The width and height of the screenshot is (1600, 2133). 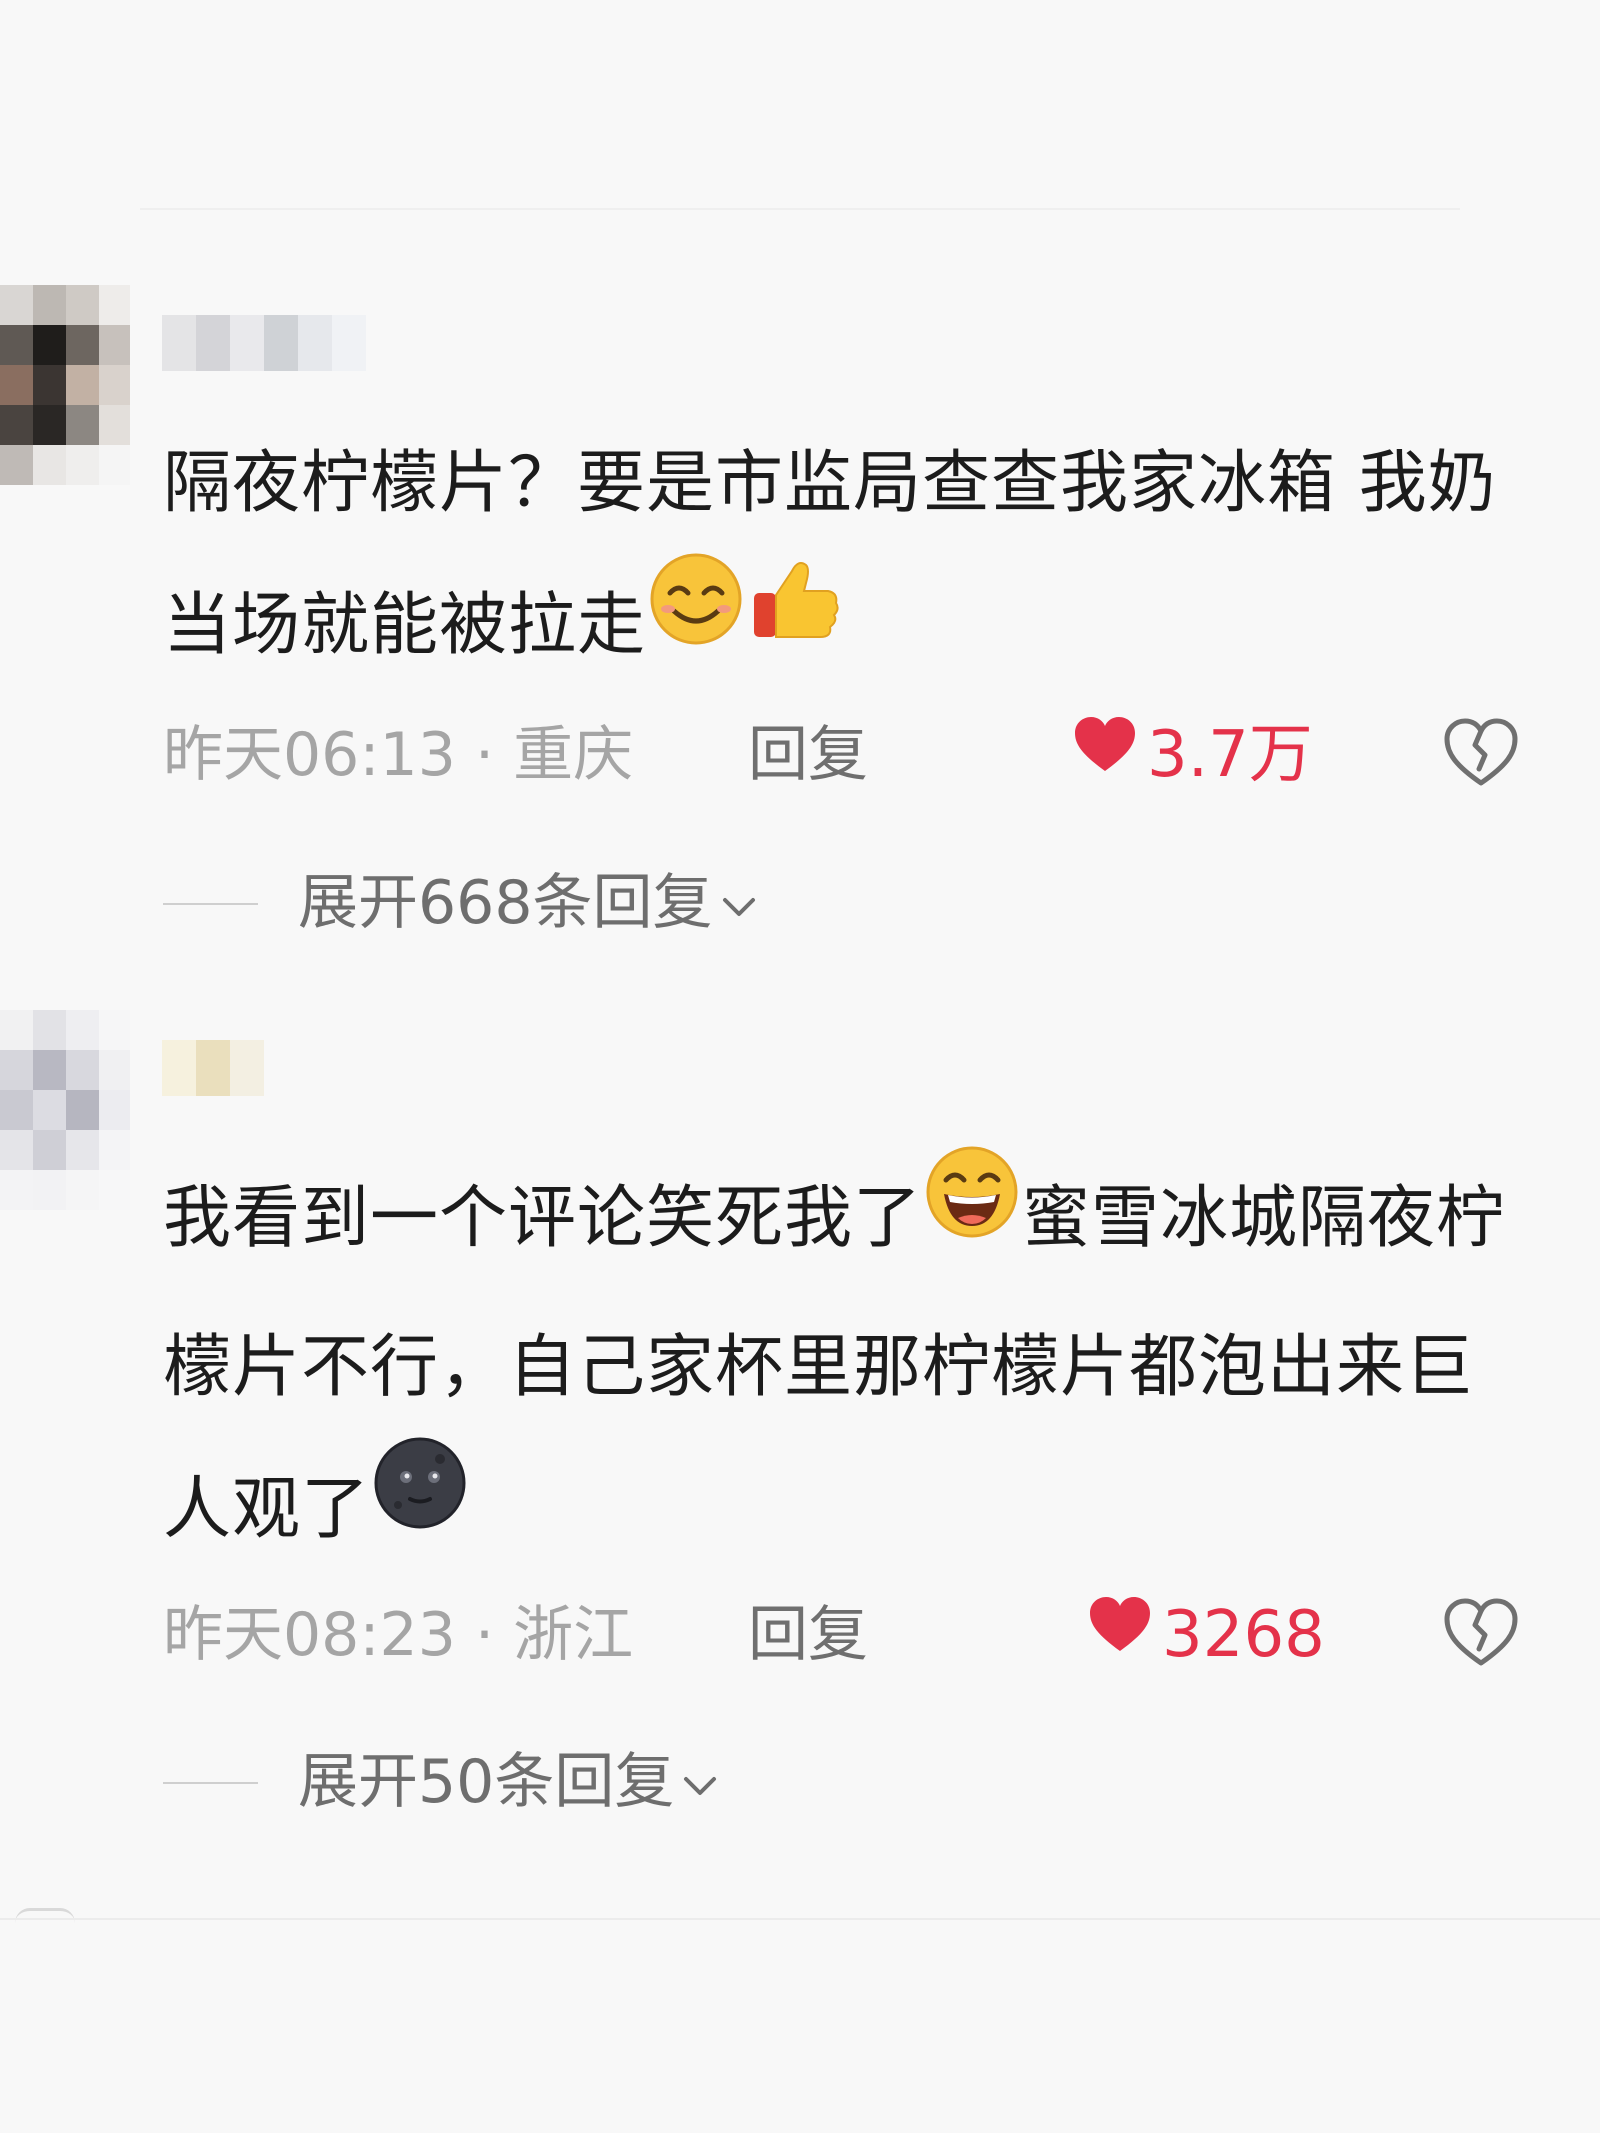 What do you see at coordinates (1243, 1635) in the screenshot?
I see `like-count: 3268` at bounding box center [1243, 1635].